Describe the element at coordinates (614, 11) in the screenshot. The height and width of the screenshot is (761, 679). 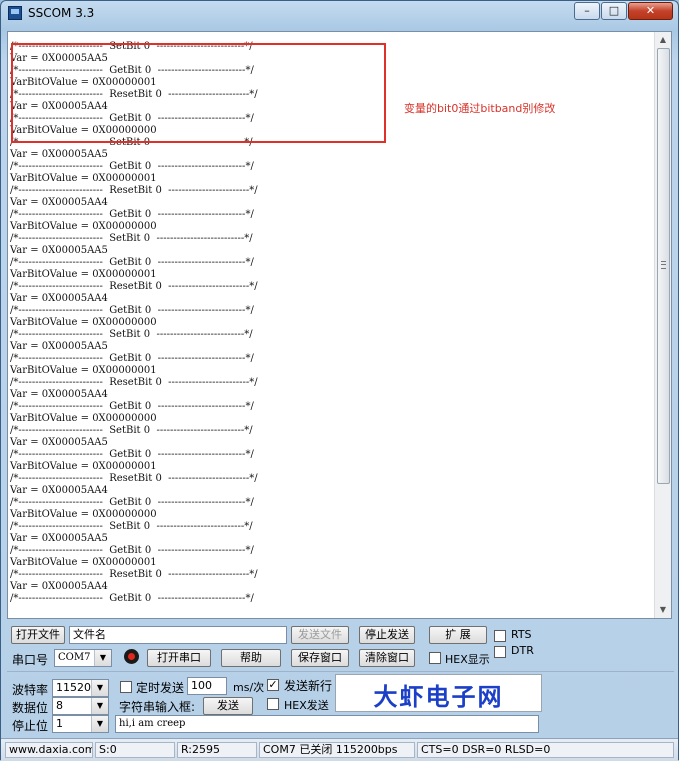
I see `maximize-button: □` at that location.